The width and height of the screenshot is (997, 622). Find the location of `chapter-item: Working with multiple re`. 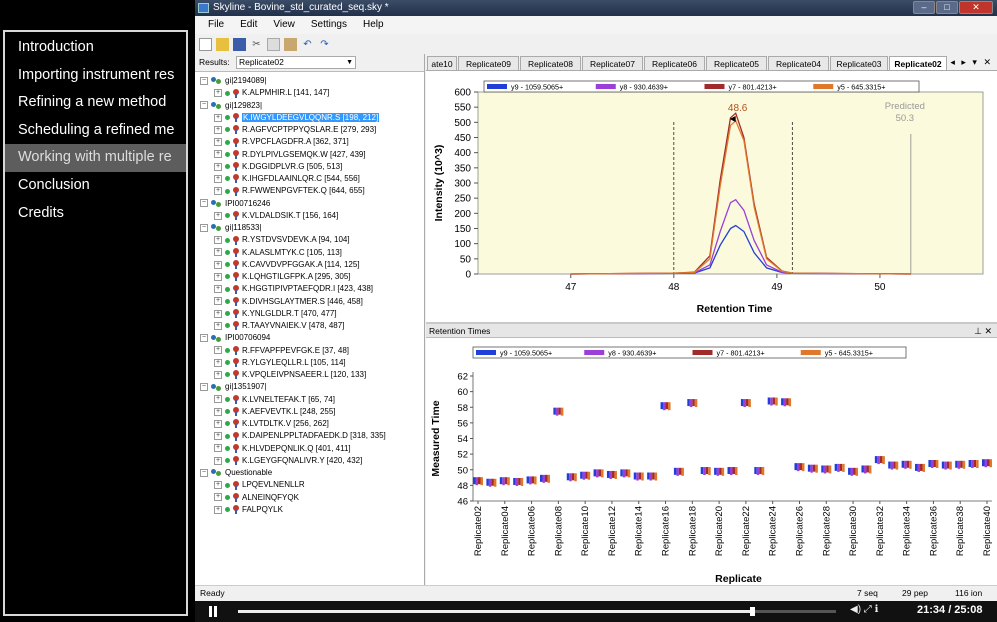

chapter-item: Working with multiple re is located at coordinates (95, 158).